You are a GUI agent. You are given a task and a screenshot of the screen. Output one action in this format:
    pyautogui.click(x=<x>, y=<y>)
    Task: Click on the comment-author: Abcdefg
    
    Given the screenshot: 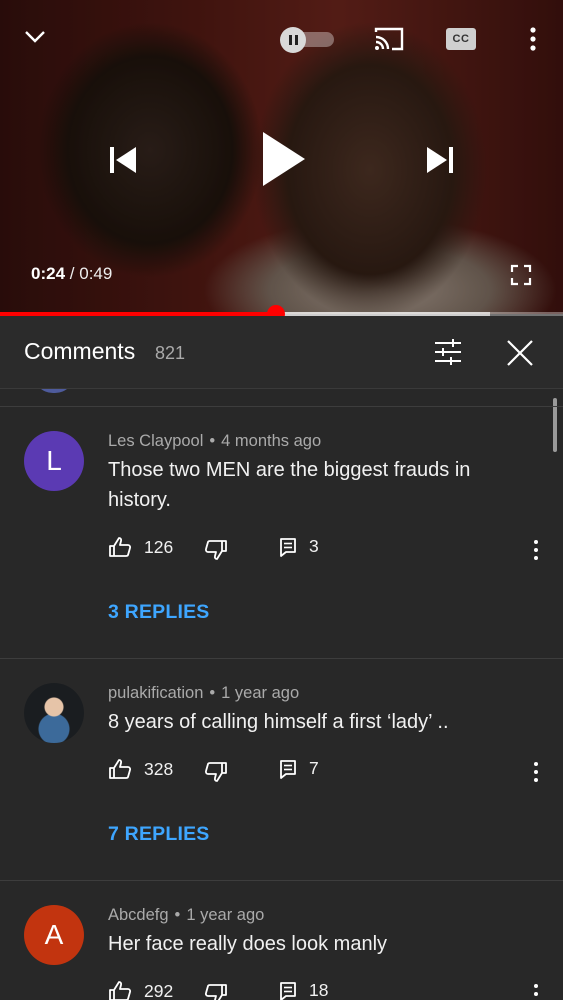 What is the action you would take?
    pyautogui.click(x=138, y=915)
    